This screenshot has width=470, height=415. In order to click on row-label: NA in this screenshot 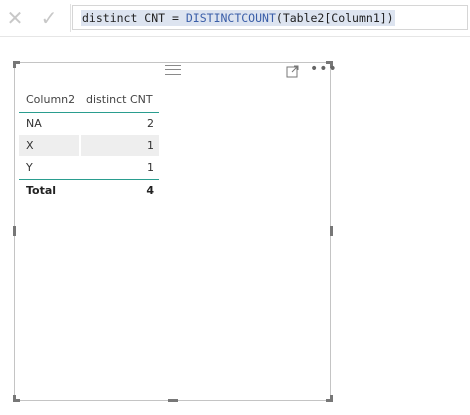, I will do `click(34, 123)`.